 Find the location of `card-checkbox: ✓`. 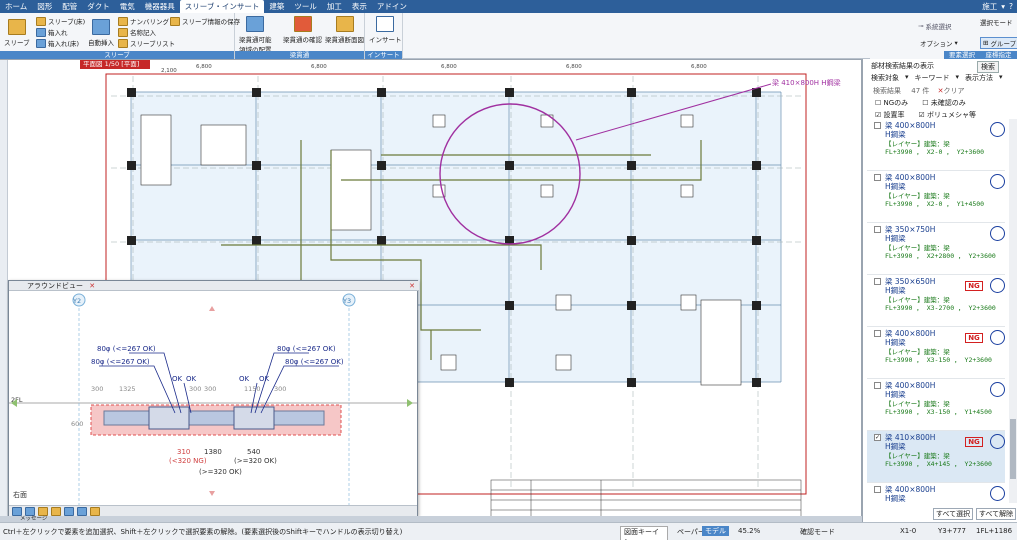

card-checkbox: ✓ is located at coordinates (877, 437).